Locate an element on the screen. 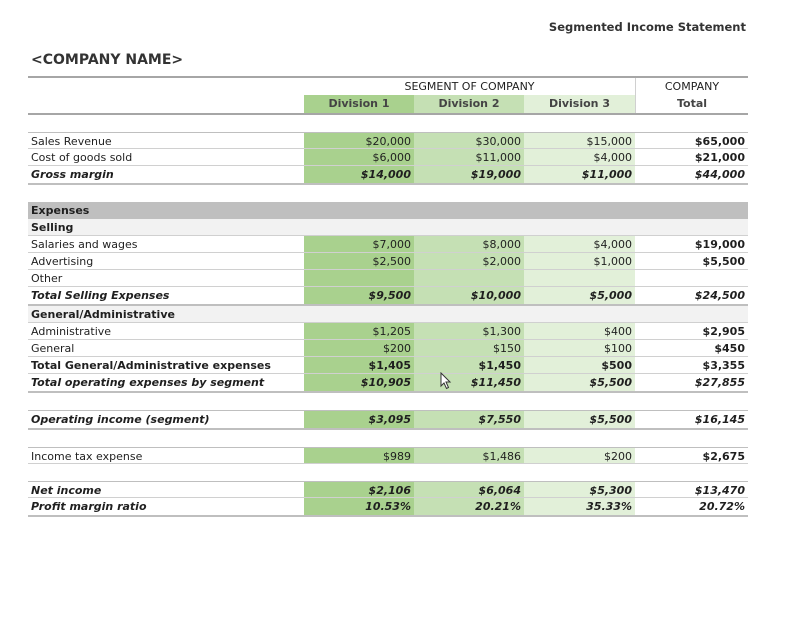 Image resolution: width=790 pixels, height=624 pixels. cell-total is located at coordinates (691, 278).